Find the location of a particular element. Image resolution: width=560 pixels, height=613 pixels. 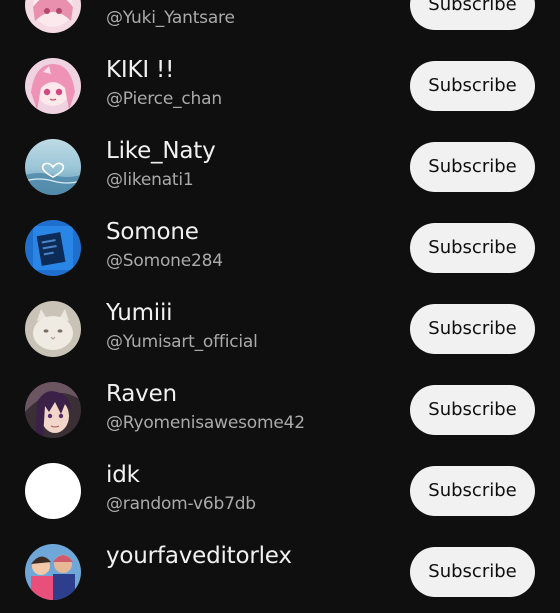

channel-row: KIKI !! @Pierce_chan Subscribe is located at coordinates (280, 86).